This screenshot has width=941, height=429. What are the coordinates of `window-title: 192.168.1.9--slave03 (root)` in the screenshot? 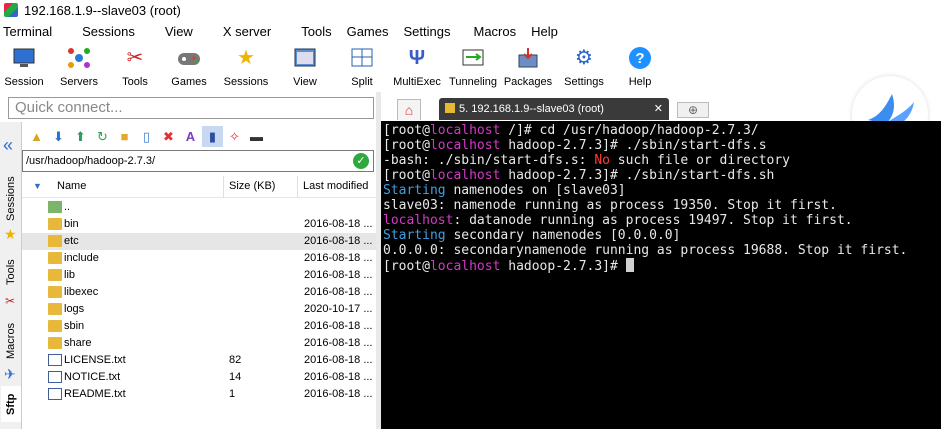 It's located at (102, 10).